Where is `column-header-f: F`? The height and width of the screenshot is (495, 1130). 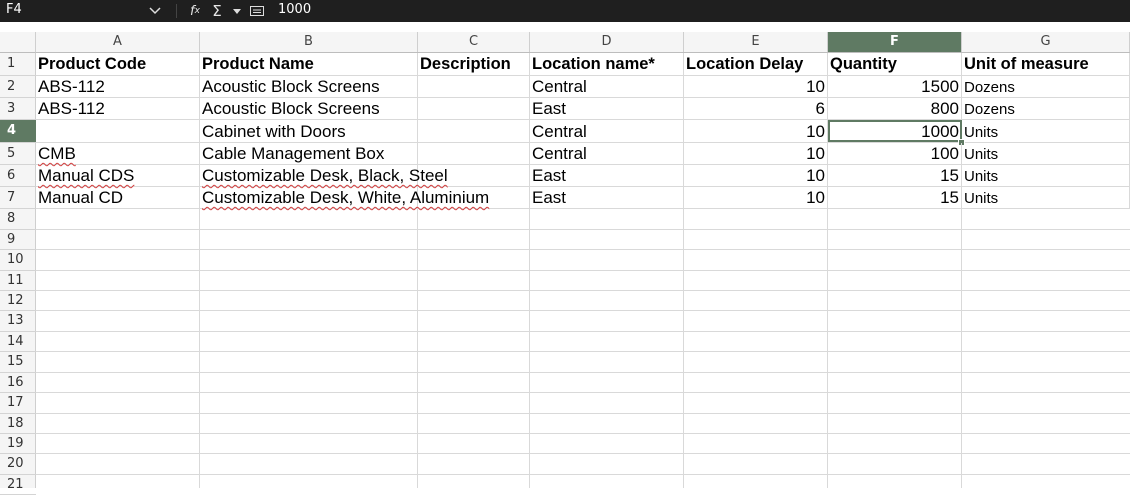 column-header-f: F is located at coordinates (895, 42).